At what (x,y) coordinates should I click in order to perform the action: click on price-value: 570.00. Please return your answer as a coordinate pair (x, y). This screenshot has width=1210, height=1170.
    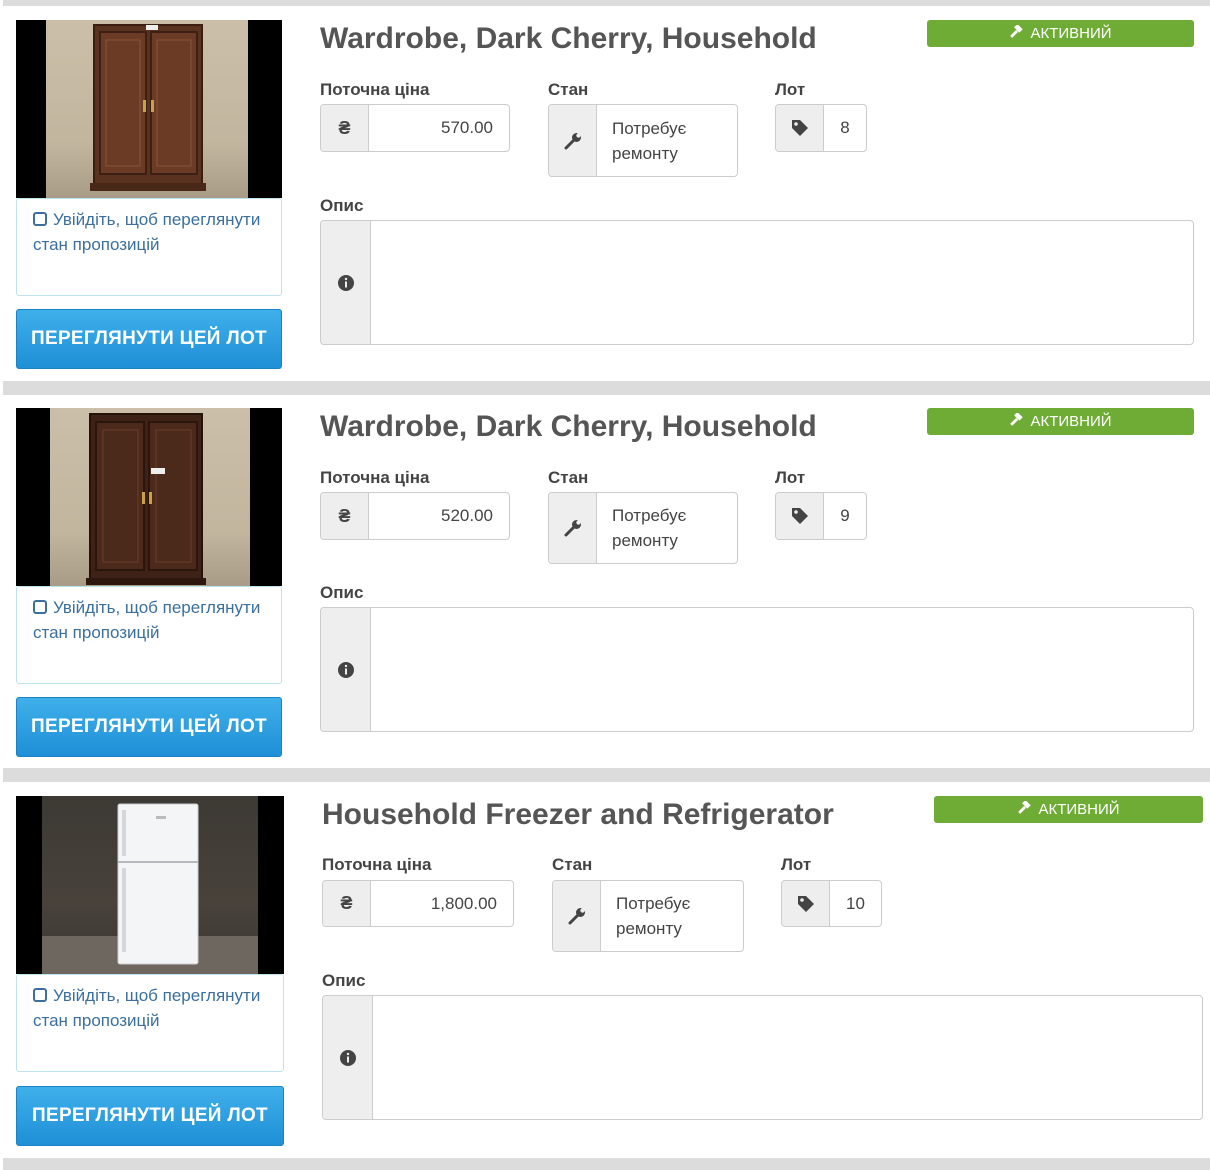
    Looking at the image, I should click on (467, 127).